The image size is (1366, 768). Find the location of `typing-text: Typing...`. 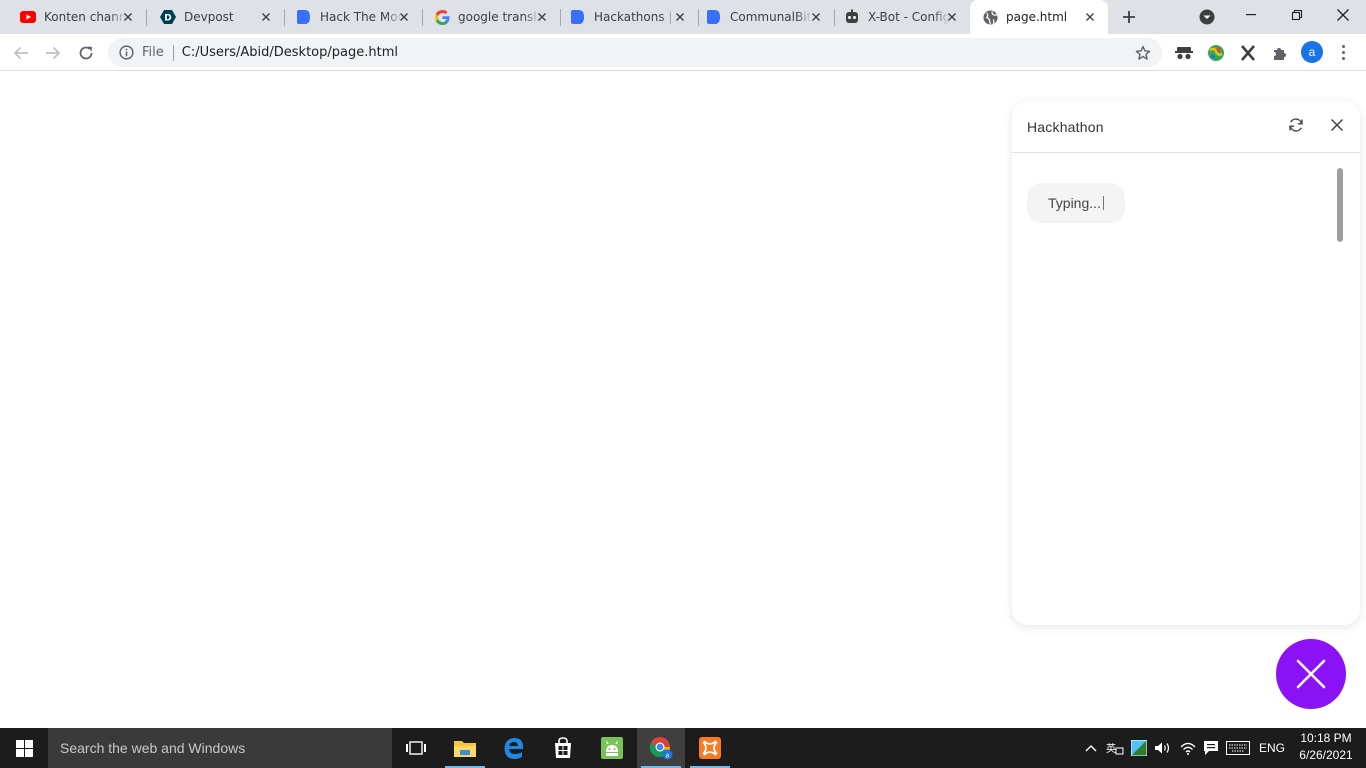

typing-text: Typing... is located at coordinates (1074, 203).